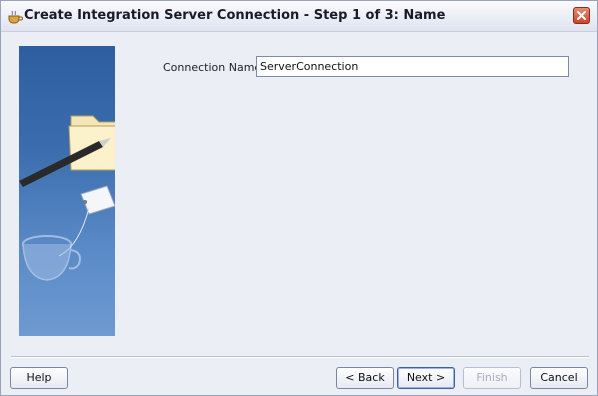  I want to click on close-button, so click(581, 15).